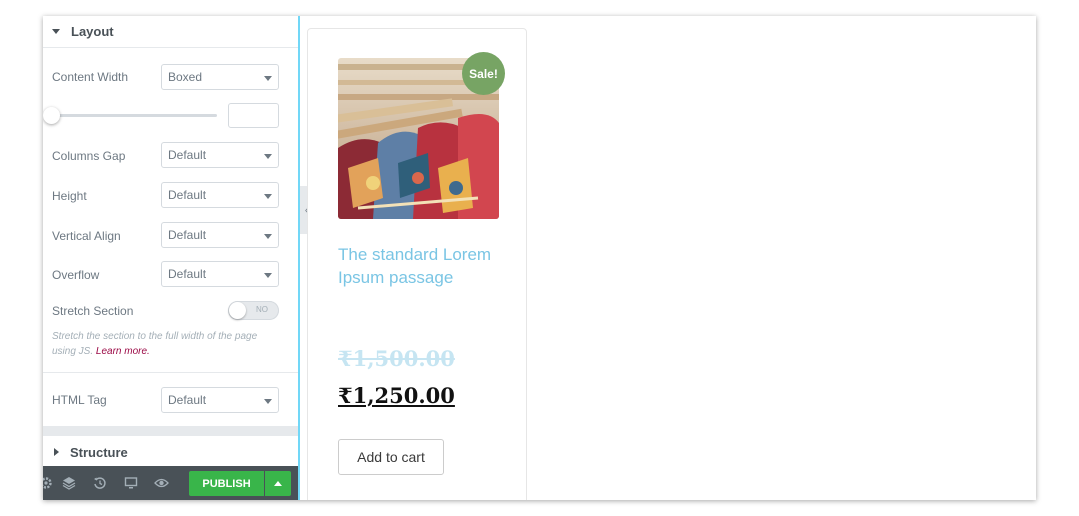 The height and width of the screenshot is (516, 1079). I want to click on content-width-select: Boxed, so click(220, 77).